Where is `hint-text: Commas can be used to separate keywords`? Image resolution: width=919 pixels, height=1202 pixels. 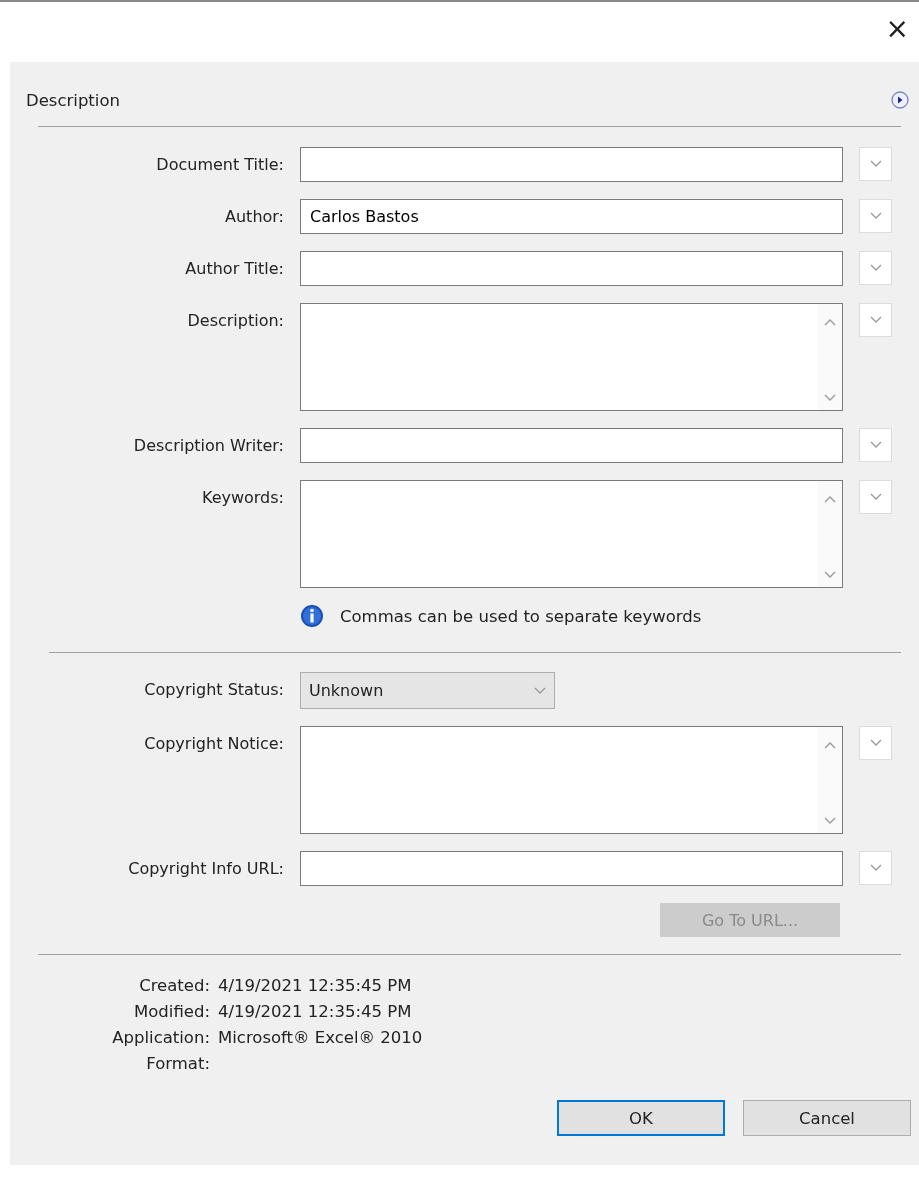 hint-text: Commas can be used to separate keywords is located at coordinates (521, 616).